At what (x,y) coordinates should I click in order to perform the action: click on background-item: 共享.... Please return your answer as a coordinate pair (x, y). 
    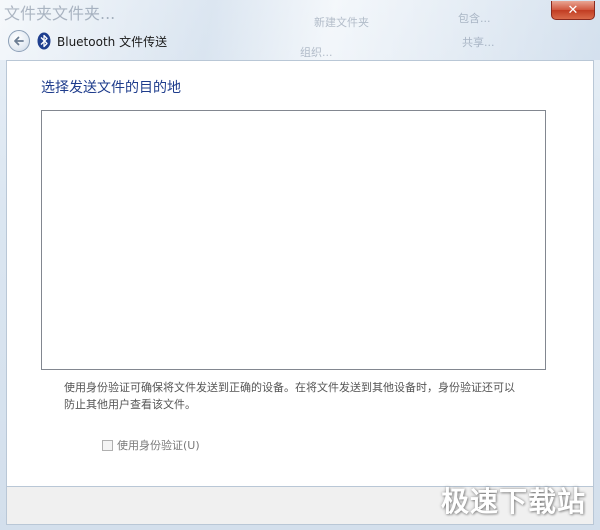
    Looking at the image, I should click on (478, 42).